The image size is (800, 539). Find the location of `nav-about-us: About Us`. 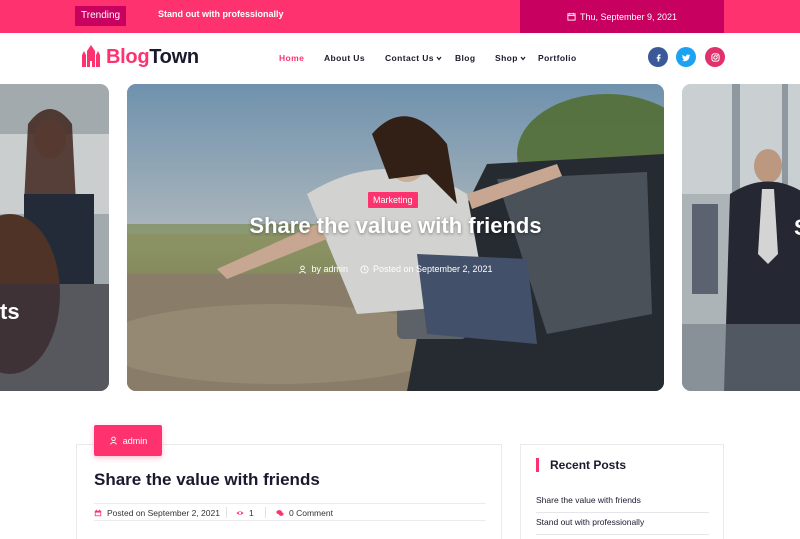

nav-about-us: About Us is located at coordinates (344, 58).